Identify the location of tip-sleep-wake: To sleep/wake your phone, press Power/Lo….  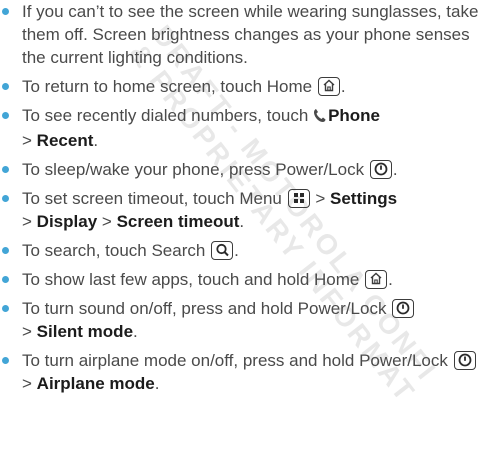
(243, 169).